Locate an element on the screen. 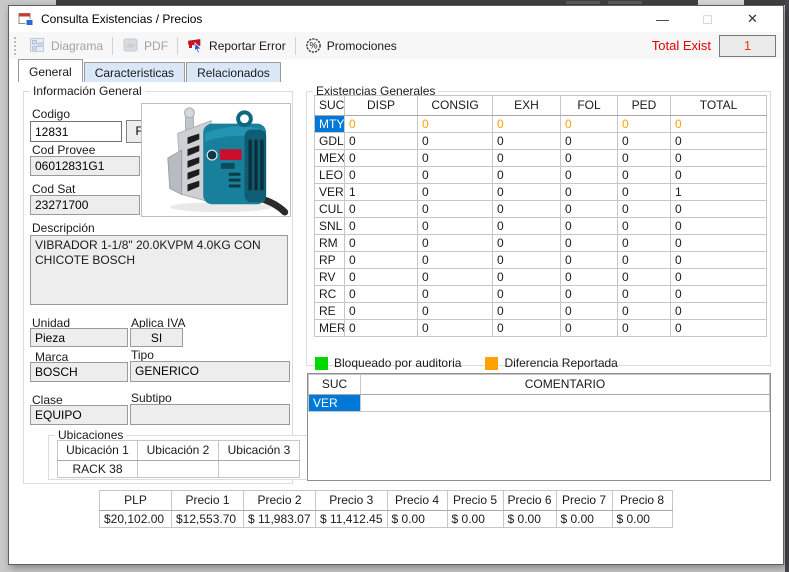 The width and height of the screenshot is (789, 572). existencias-suc-cell: GDL is located at coordinates (329, 141).